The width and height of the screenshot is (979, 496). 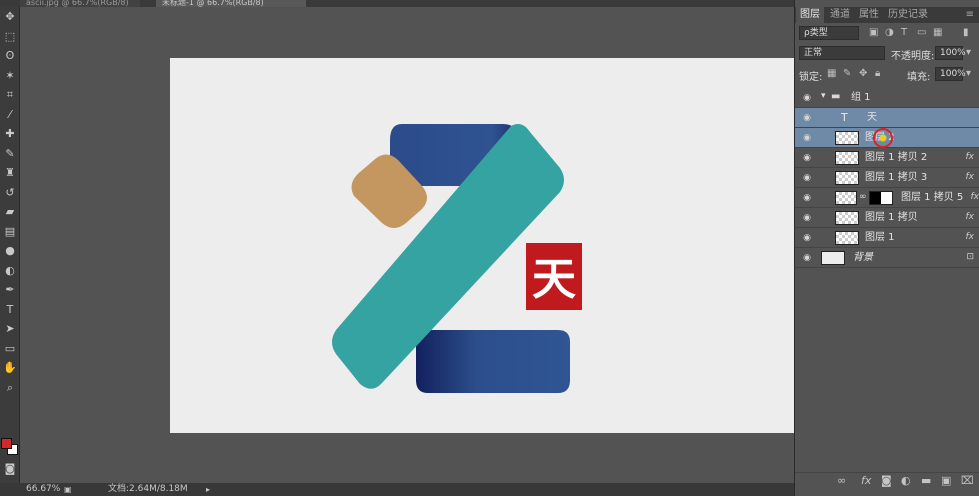 What do you see at coordinates (881, 198) in the screenshot?
I see `layer-mask-thumbnail` at bounding box center [881, 198].